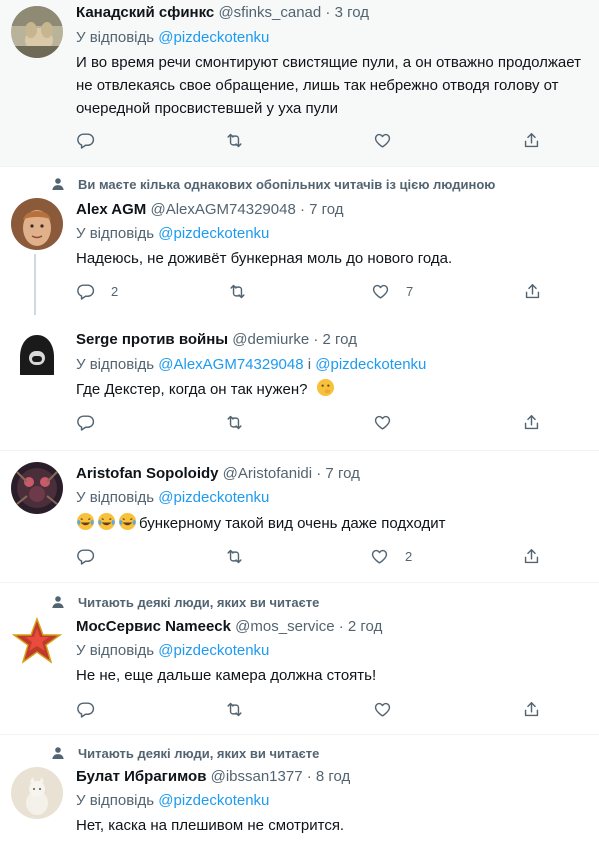 Image resolution: width=599 pixels, height=845 pixels. Describe the element at coordinates (226, 675) in the screenshot. I see `tweet-text: Не не, еще дальше камера должна стоять!` at that location.